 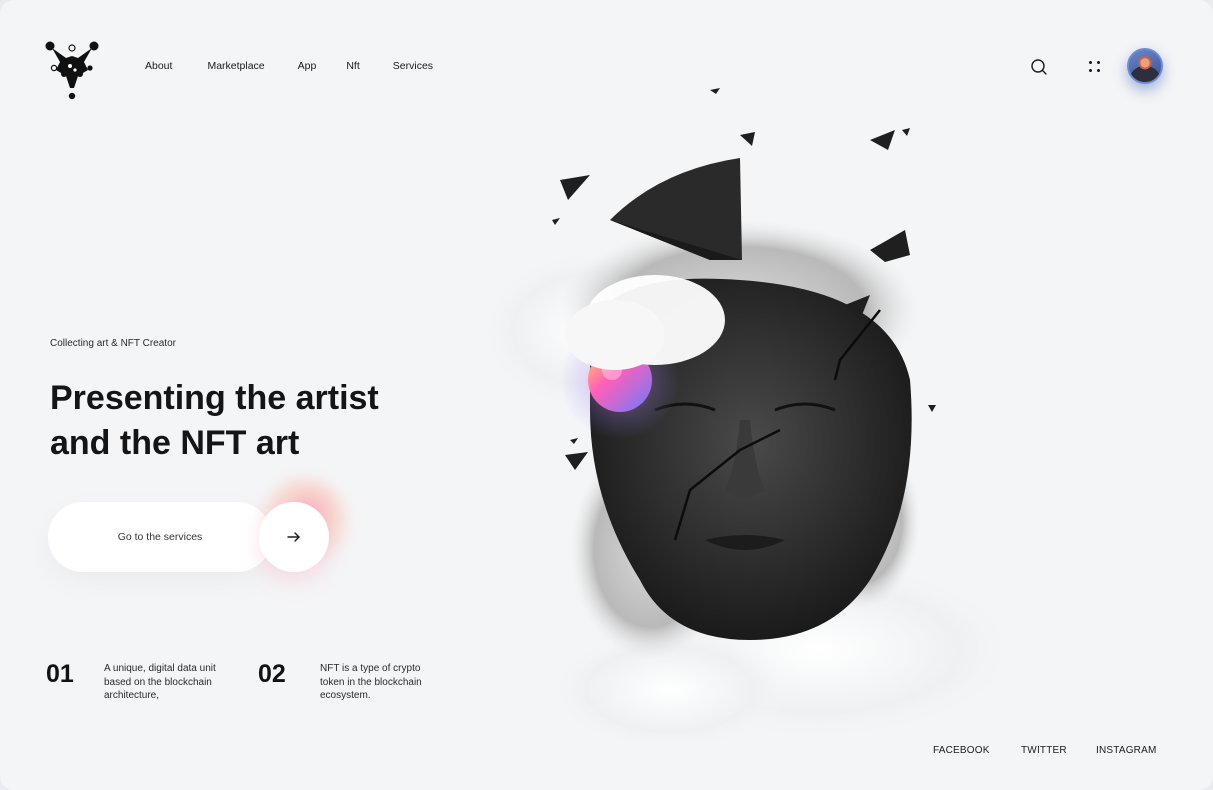 I want to click on hero-title-line-2: and the NFT art, so click(x=175, y=443).